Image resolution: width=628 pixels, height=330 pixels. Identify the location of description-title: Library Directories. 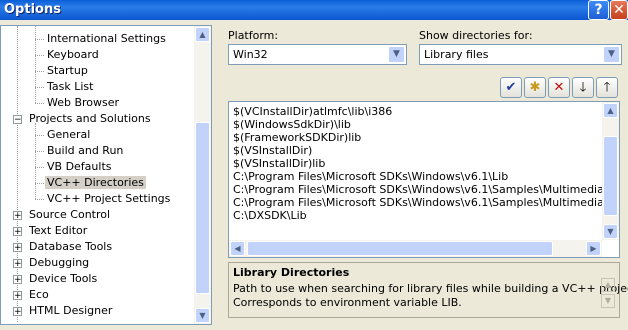
(291, 272).